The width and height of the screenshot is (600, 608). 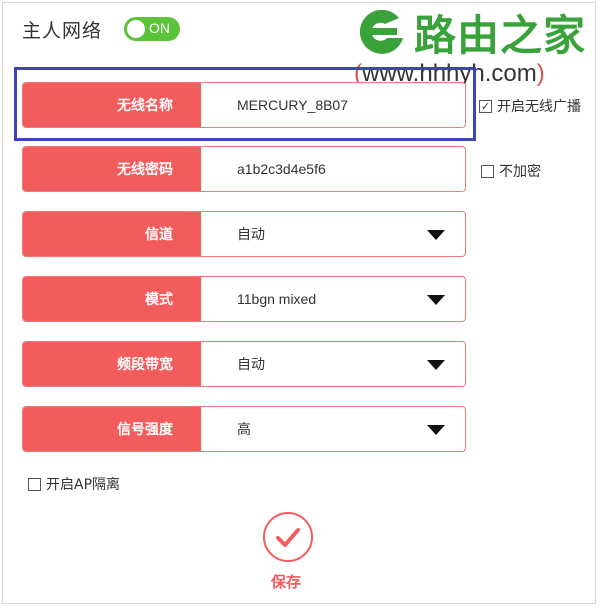 What do you see at coordinates (540, 73) in the screenshot?
I see `watermark-url-close: )` at bounding box center [540, 73].